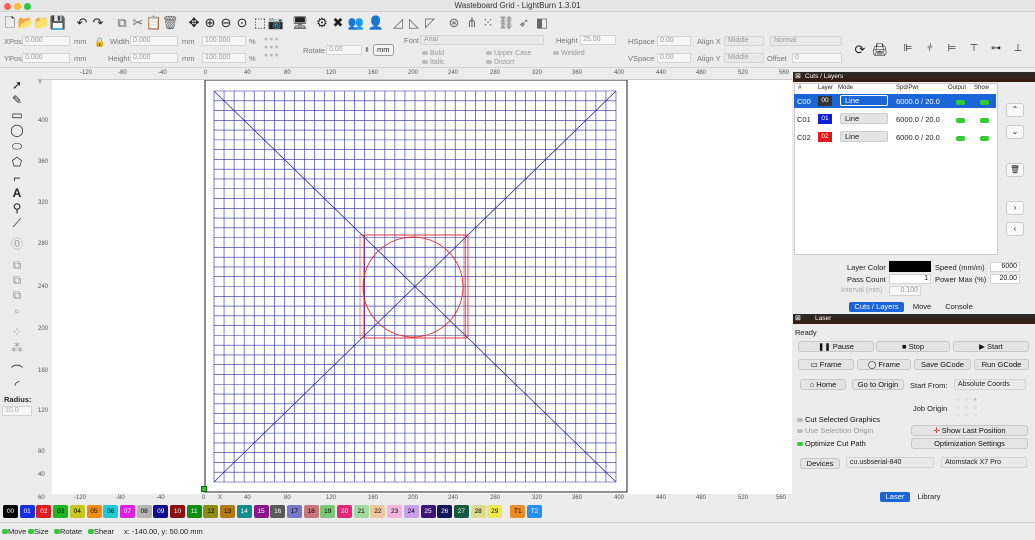 This screenshot has height=540, width=1035. Describe the element at coordinates (194, 511) in the screenshot. I see `palette-swatch-11: 11` at that location.